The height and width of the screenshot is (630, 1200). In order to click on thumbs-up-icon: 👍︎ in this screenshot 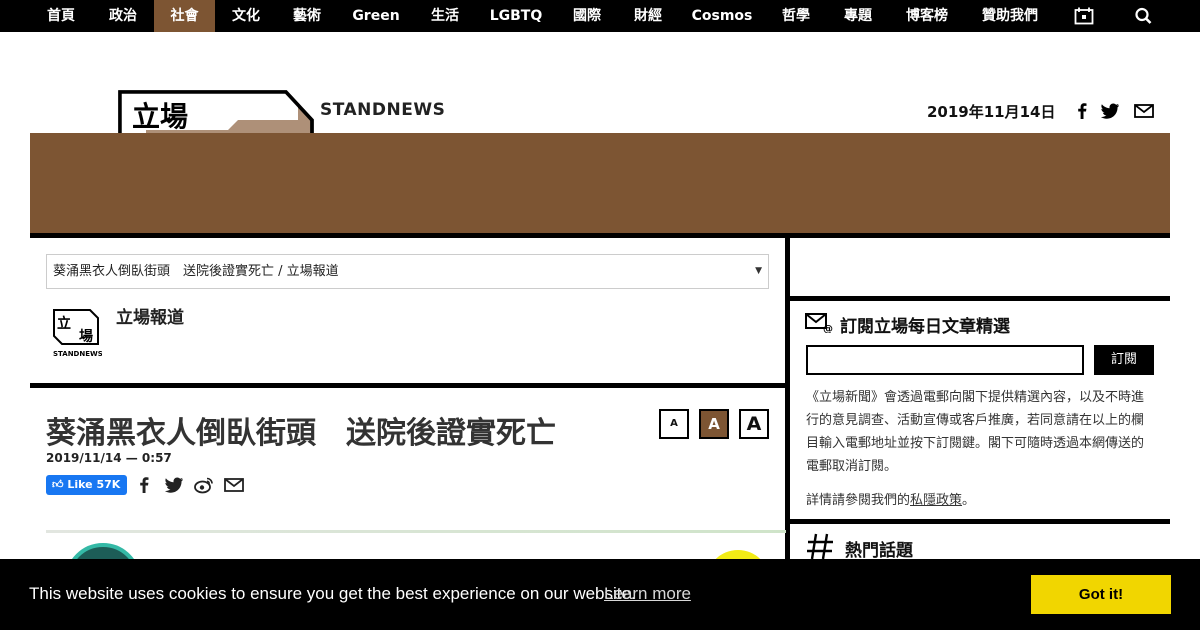, I will do `click(58, 484)`.